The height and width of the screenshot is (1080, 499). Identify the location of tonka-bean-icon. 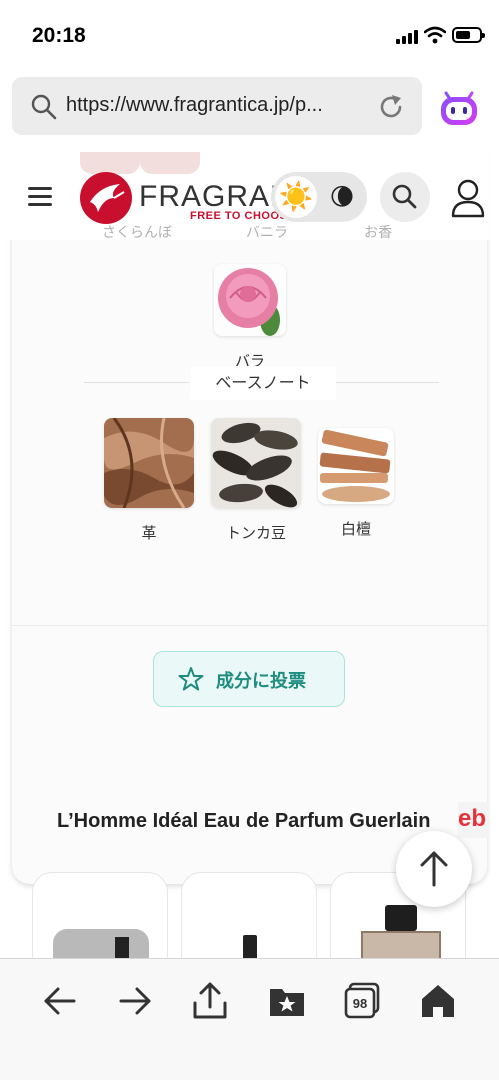
(256, 463).